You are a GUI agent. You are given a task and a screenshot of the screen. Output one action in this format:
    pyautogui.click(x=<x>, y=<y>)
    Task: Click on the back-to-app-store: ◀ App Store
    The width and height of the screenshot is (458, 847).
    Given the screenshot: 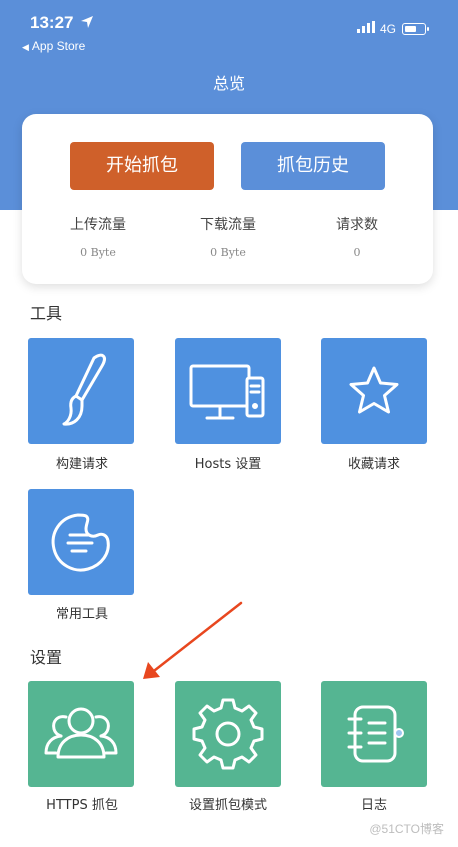 What is the action you would take?
    pyautogui.click(x=53, y=46)
    